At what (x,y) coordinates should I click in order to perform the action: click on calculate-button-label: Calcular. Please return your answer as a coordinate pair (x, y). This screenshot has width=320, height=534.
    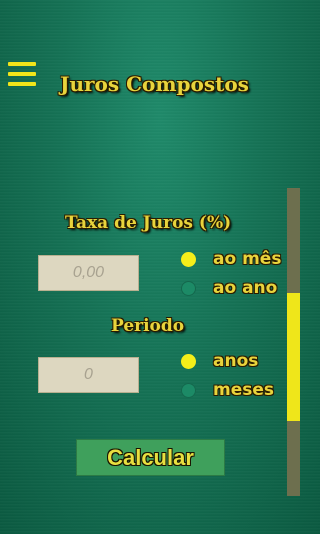
    Looking at the image, I should click on (150, 457).